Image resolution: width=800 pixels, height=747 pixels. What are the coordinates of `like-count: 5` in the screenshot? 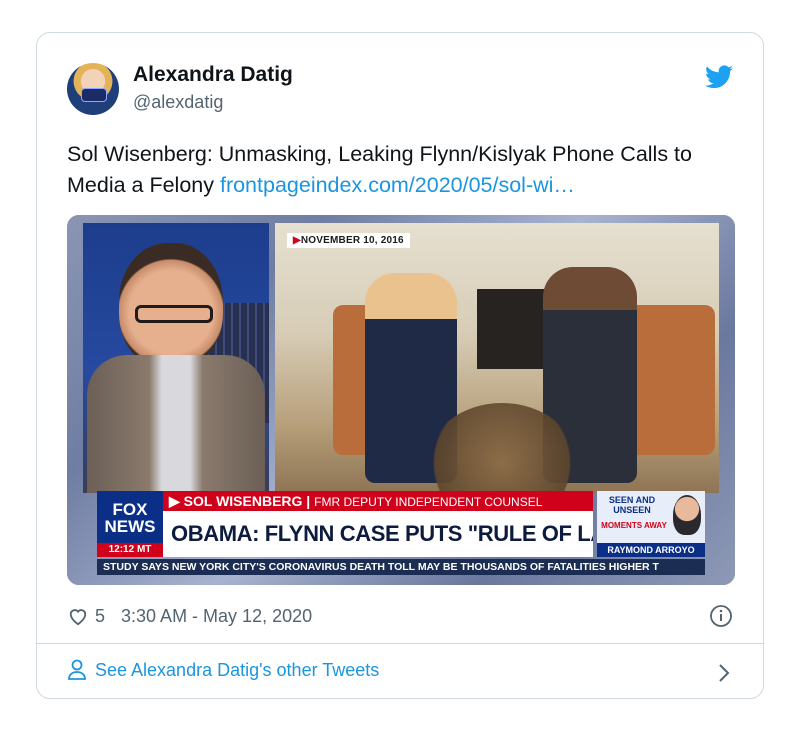 It's located at (100, 616).